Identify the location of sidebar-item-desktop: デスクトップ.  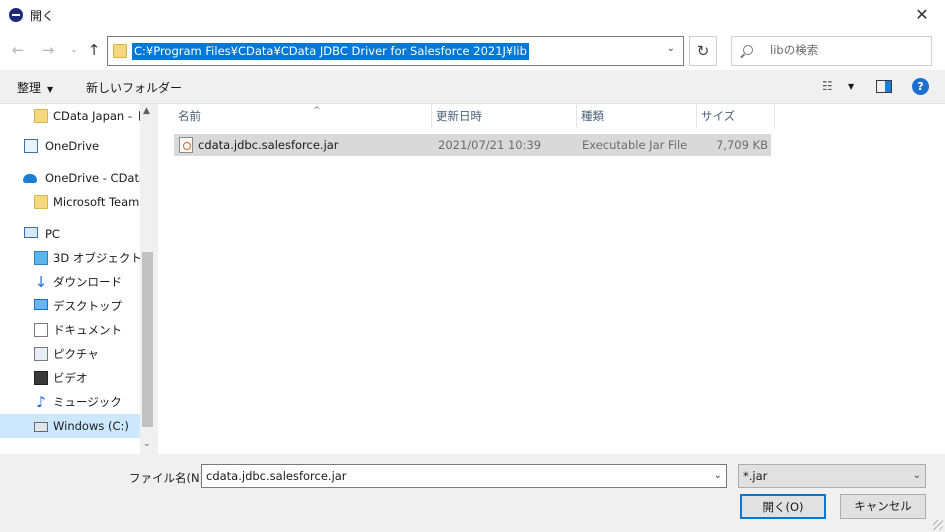
(70, 306).